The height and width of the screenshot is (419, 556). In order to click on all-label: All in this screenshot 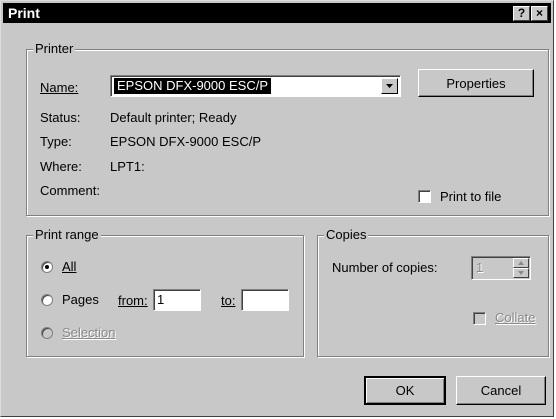, I will do `click(69, 267)`.